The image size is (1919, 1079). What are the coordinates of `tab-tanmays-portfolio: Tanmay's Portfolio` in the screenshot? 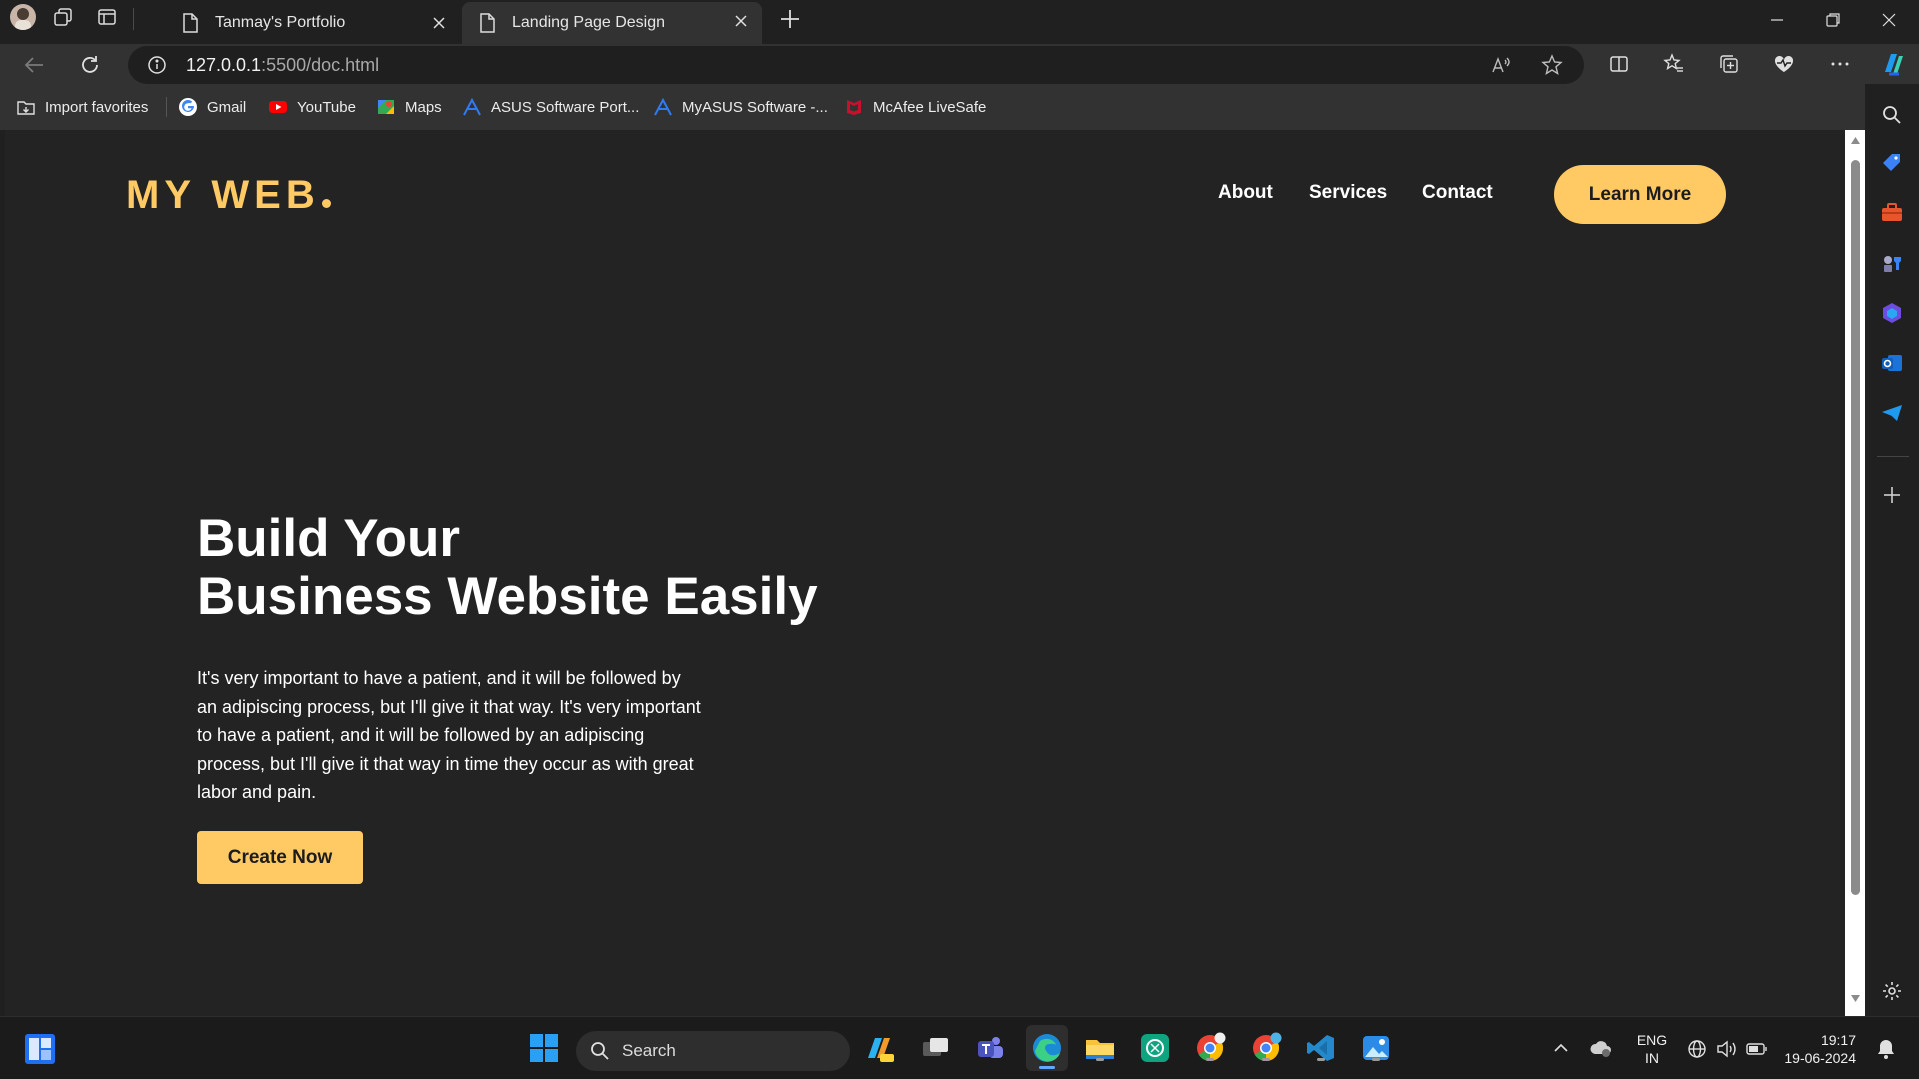 It's located at (312, 23).